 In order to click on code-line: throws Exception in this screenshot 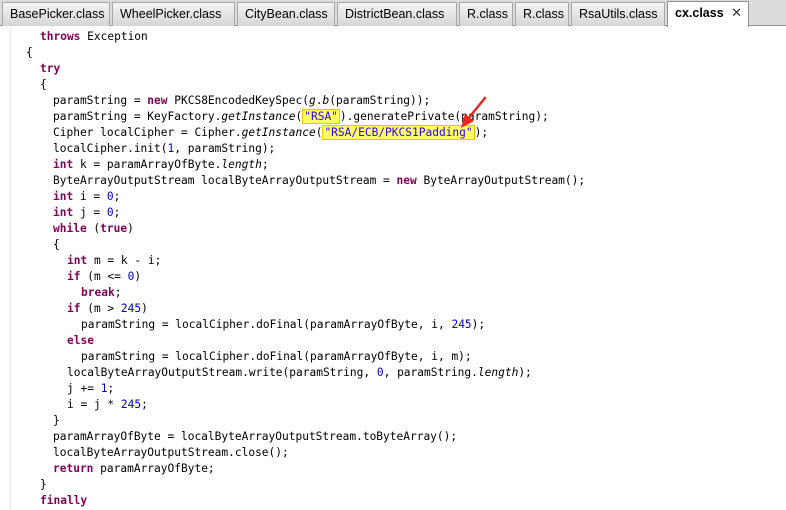, I will do `click(94, 36)`.